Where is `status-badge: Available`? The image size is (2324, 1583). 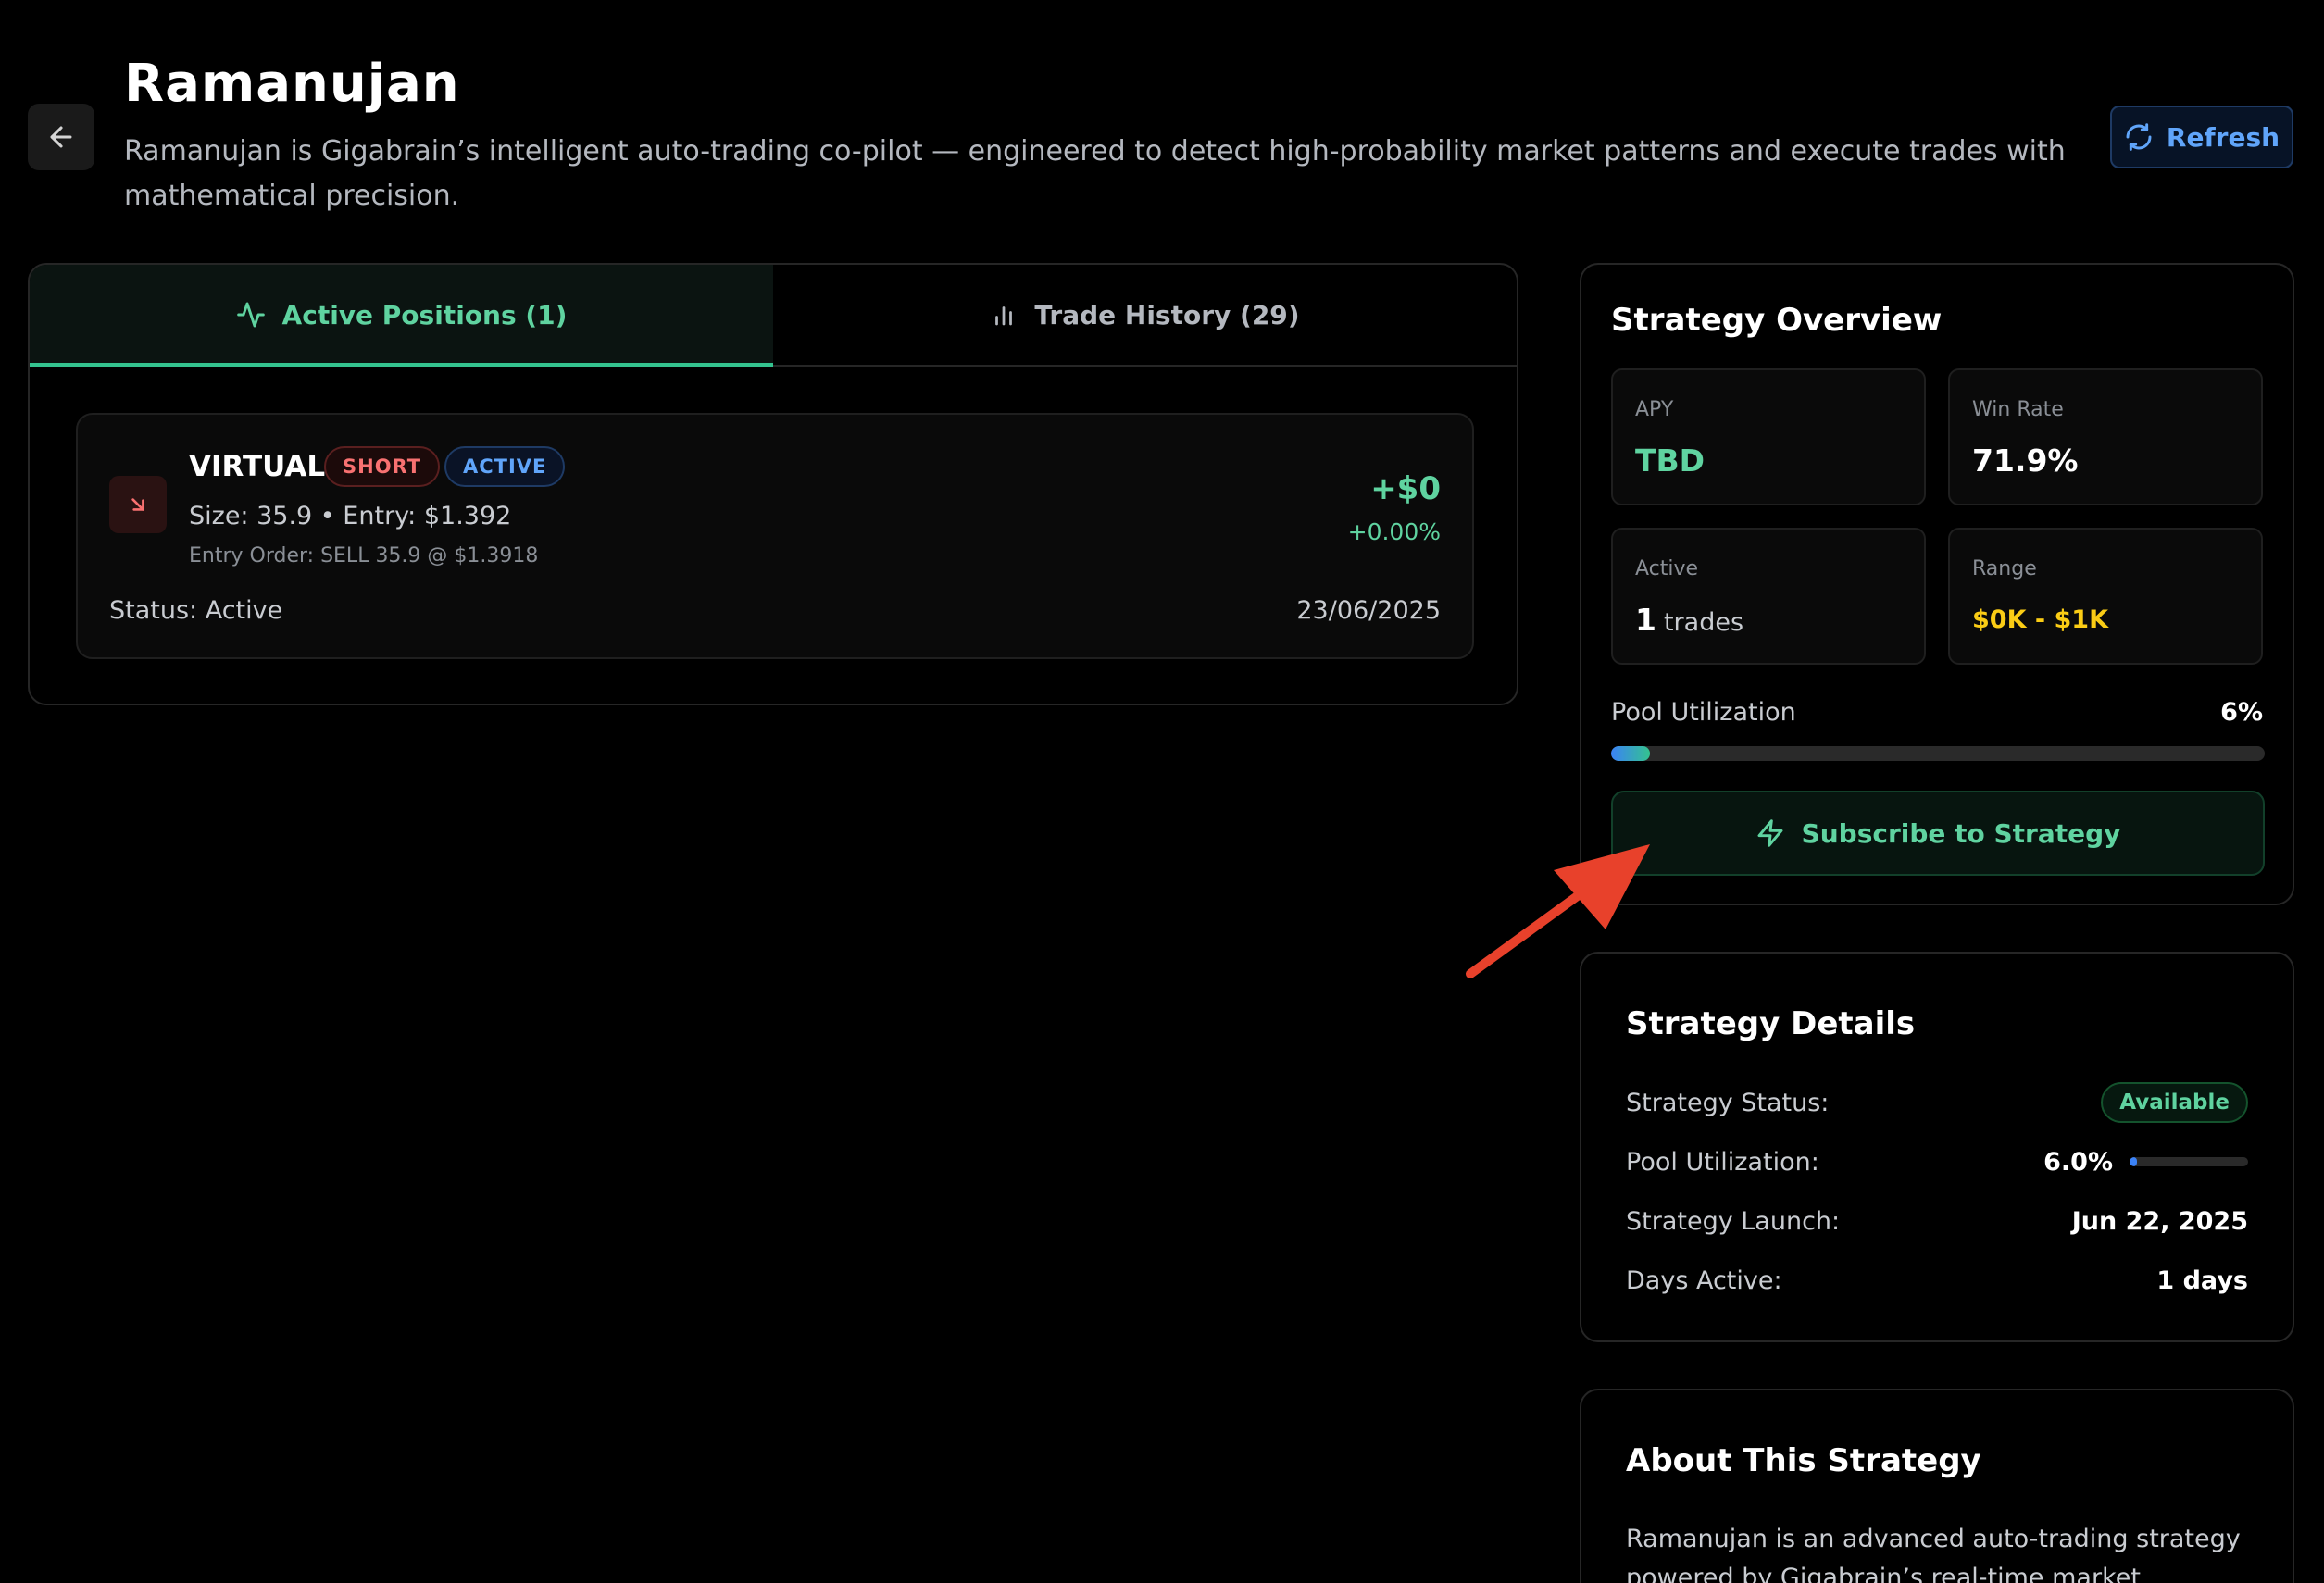 status-badge: Available is located at coordinates (2174, 1102).